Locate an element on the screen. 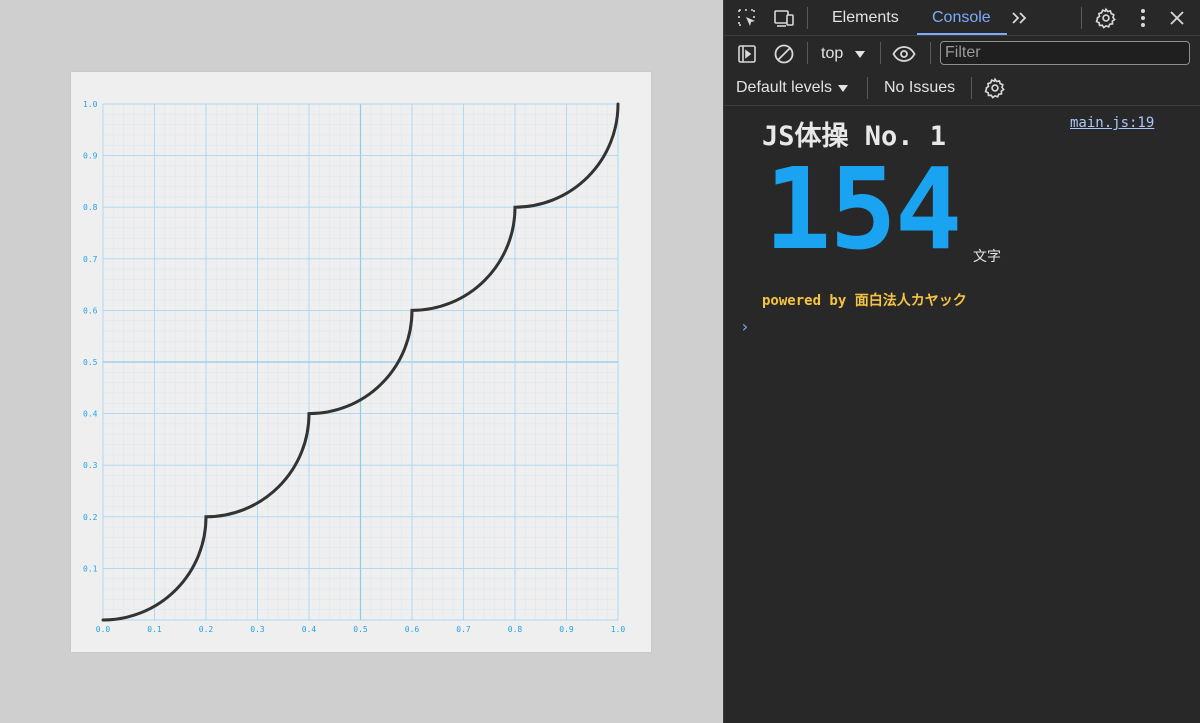  device-toolbar-icon is located at coordinates (784, 18).